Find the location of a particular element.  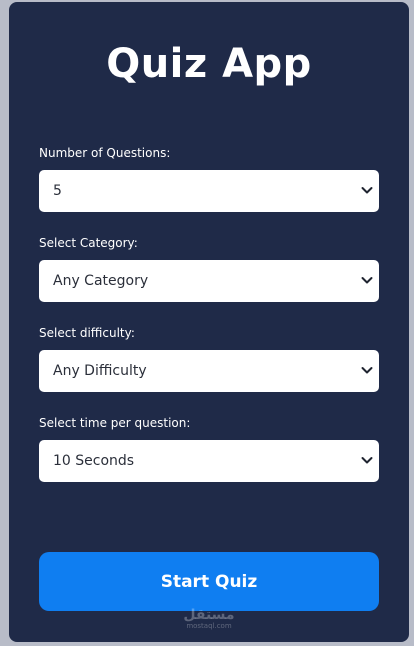

select-category-label: Select Category: is located at coordinates (88, 243).